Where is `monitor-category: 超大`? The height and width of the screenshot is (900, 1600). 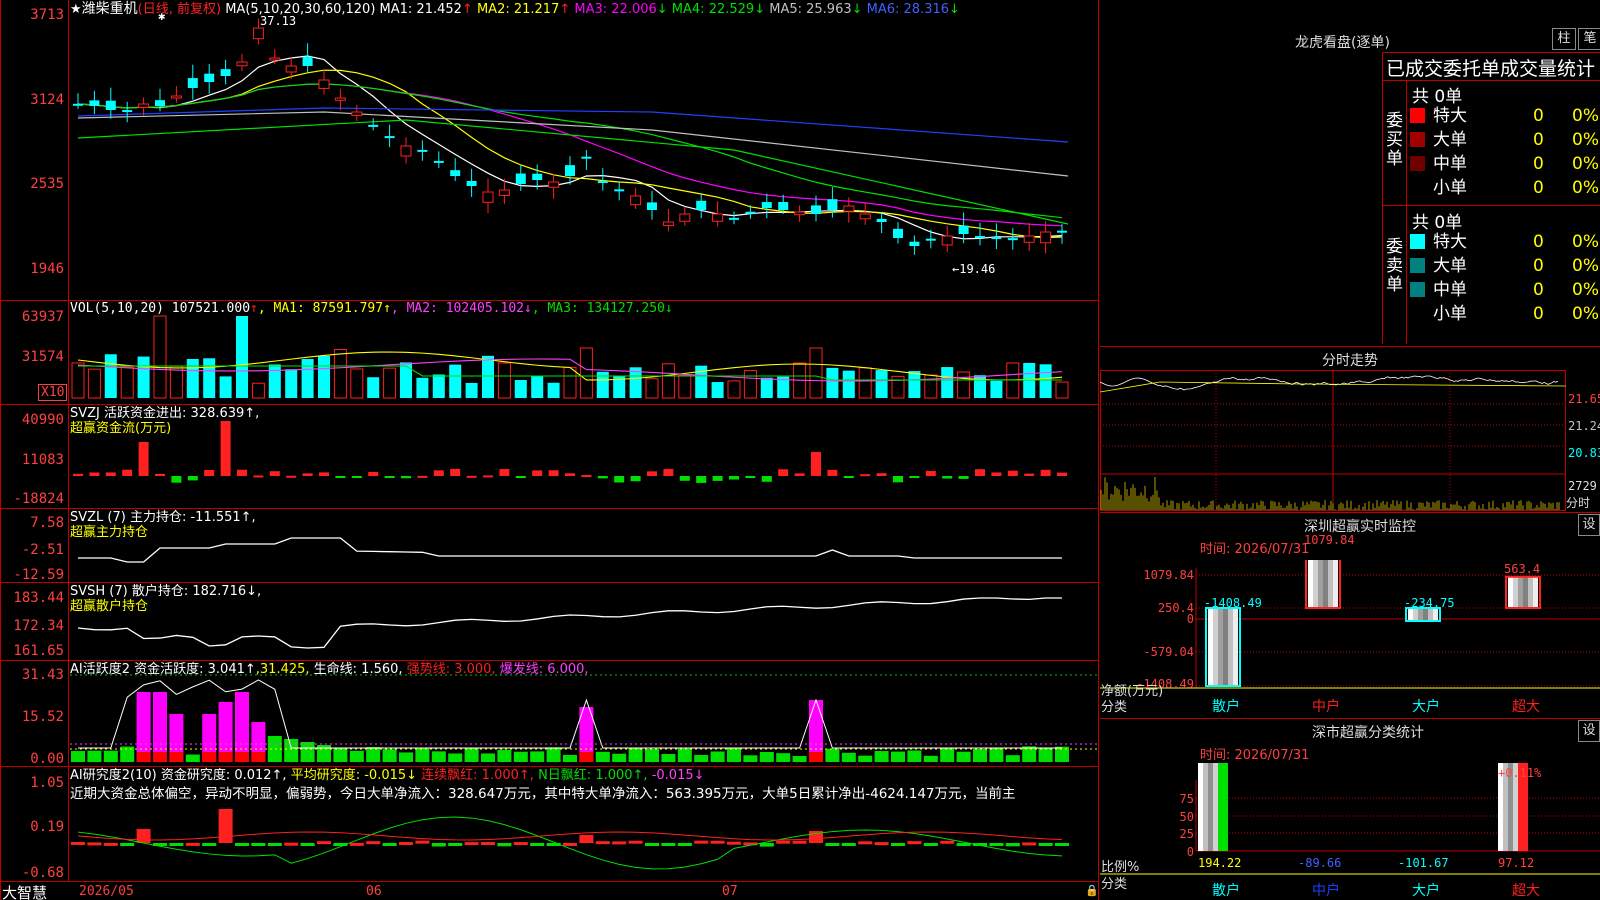 monitor-category: 超大 is located at coordinates (1526, 707).